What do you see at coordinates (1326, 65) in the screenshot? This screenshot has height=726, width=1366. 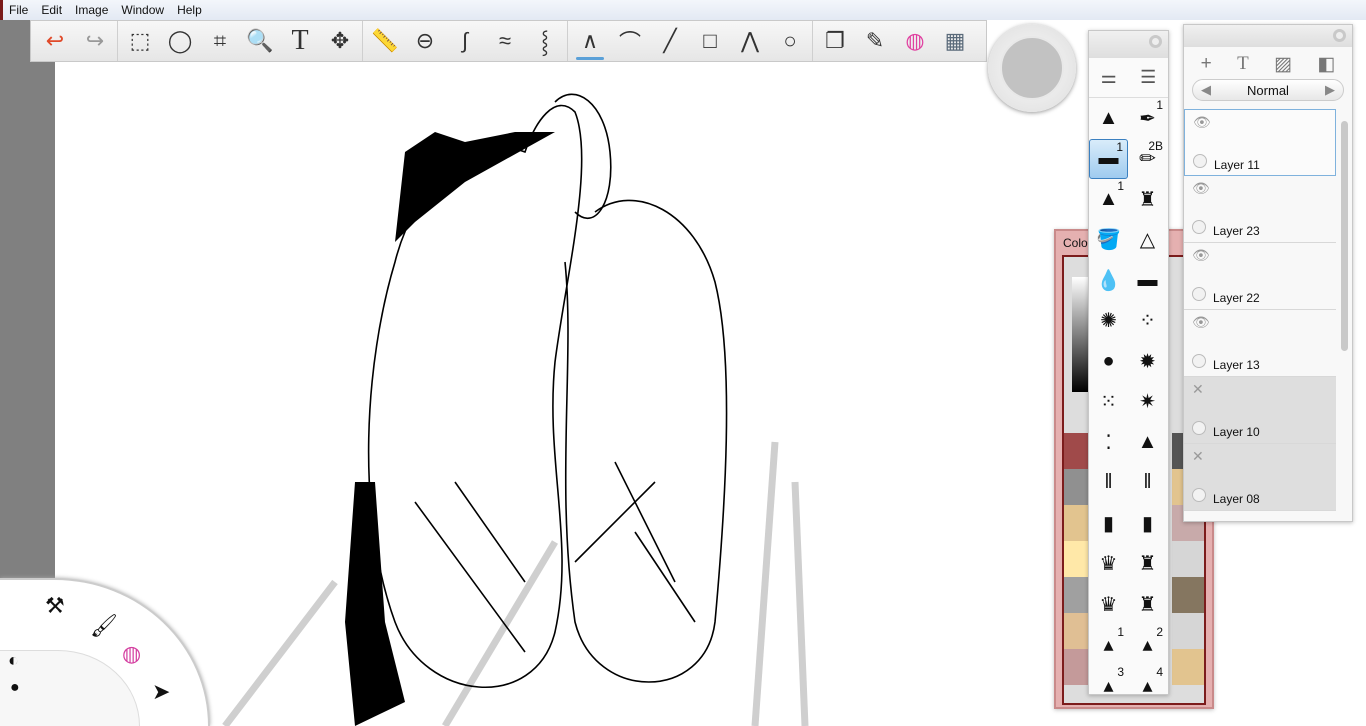 I see `clear-layer-icon: ◧` at bounding box center [1326, 65].